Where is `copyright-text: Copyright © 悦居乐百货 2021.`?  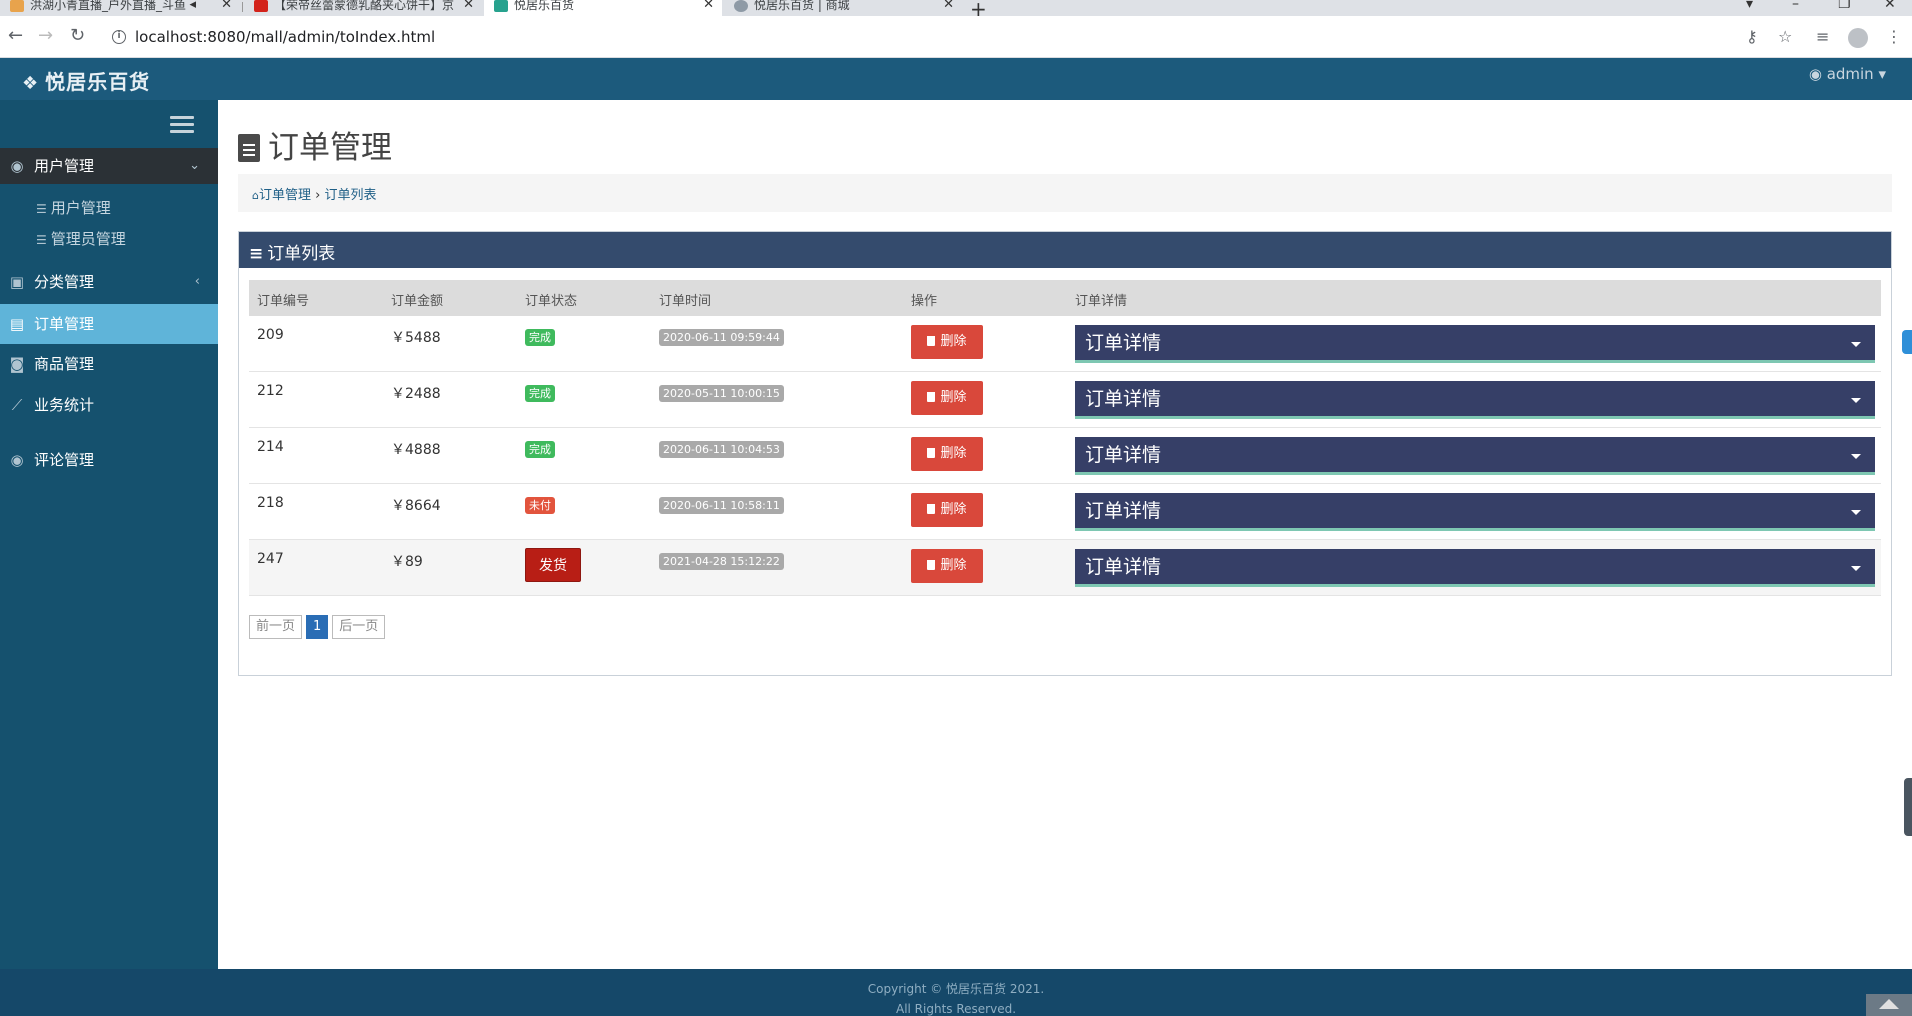
copyright-text: Copyright © 悦居乐百货 2021. is located at coordinates (956, 989).